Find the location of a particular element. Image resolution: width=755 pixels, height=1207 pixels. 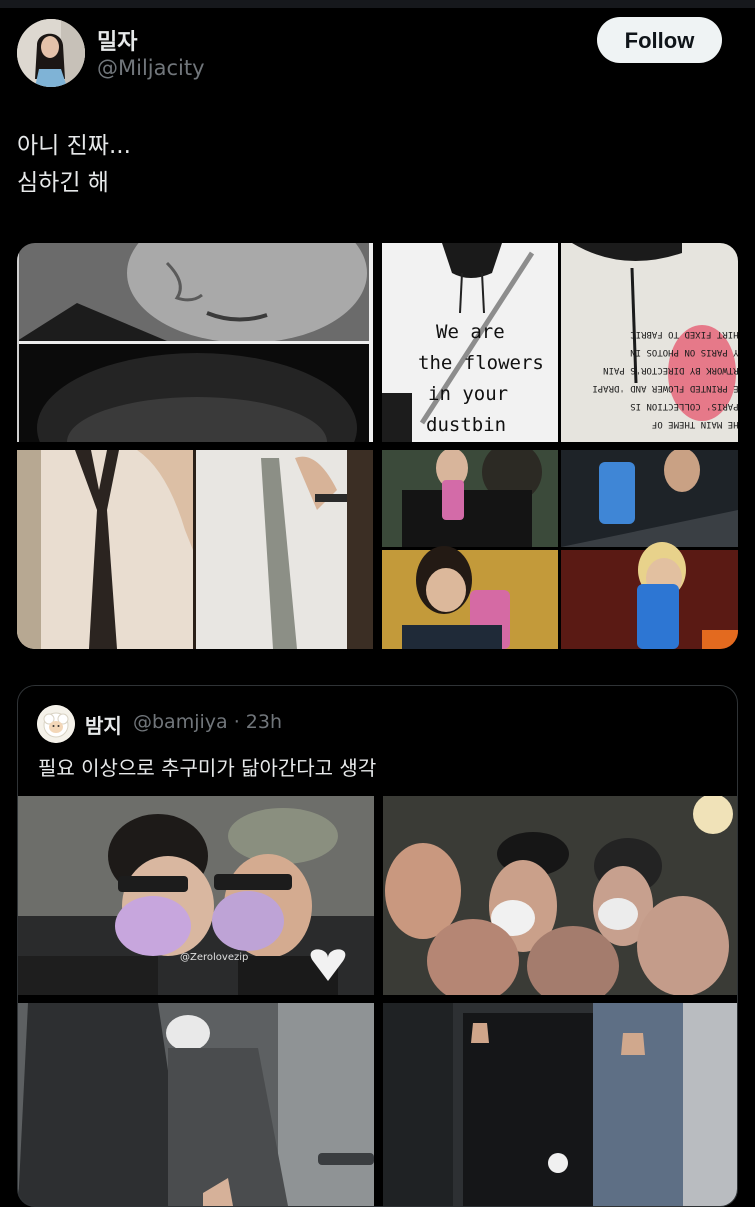

masked-duo-image is located at coordinates (196, 895).